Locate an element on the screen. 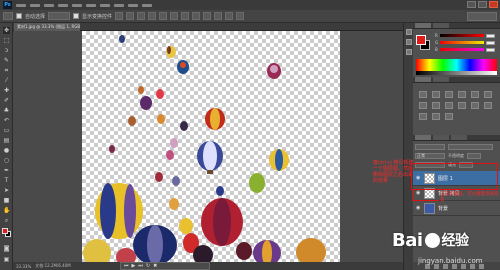  curves-icon is located at coordinates (449, 94).